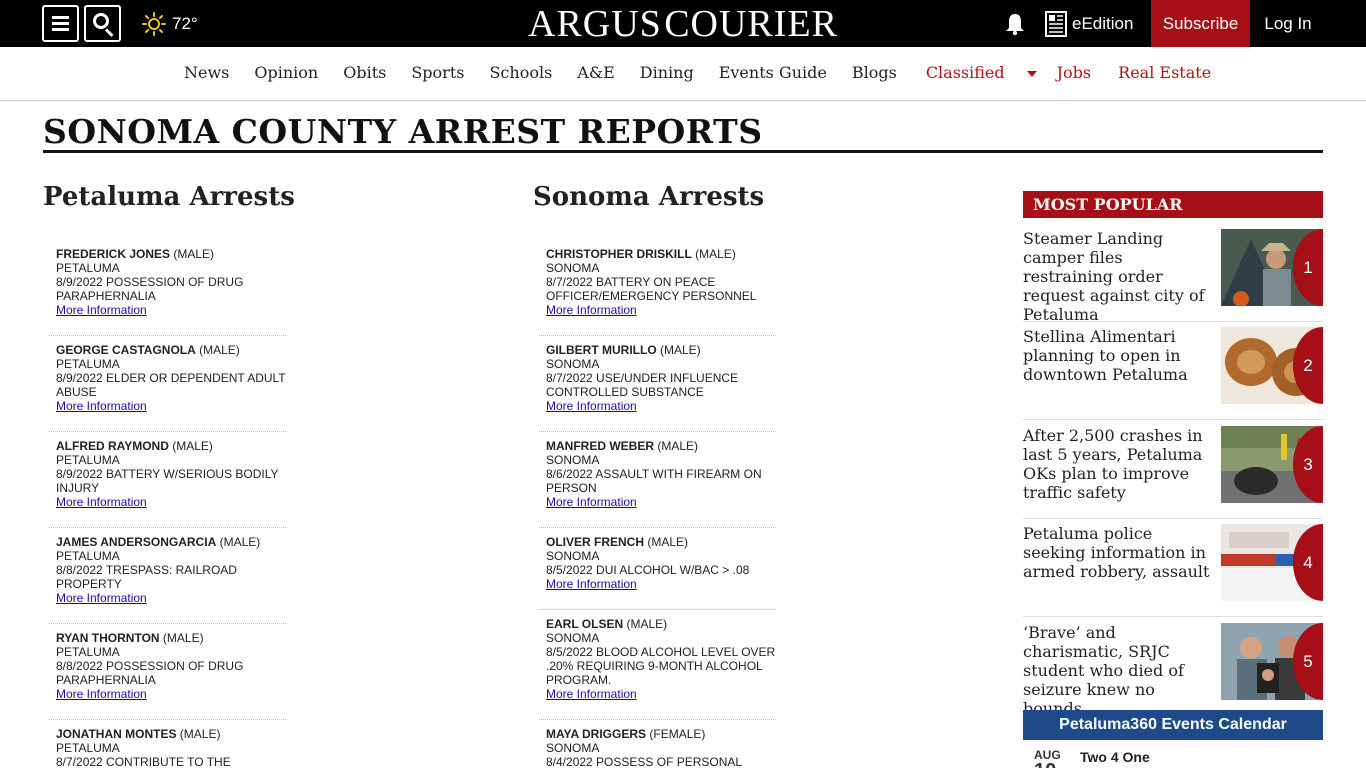 This screenshot has width=1366, height=768. What do you see at coordinates (661, 734) in the screenshot?
I see `arrest-person: MAYA DRIGGERS (FEMALE)` at bounding box center [661, 734].